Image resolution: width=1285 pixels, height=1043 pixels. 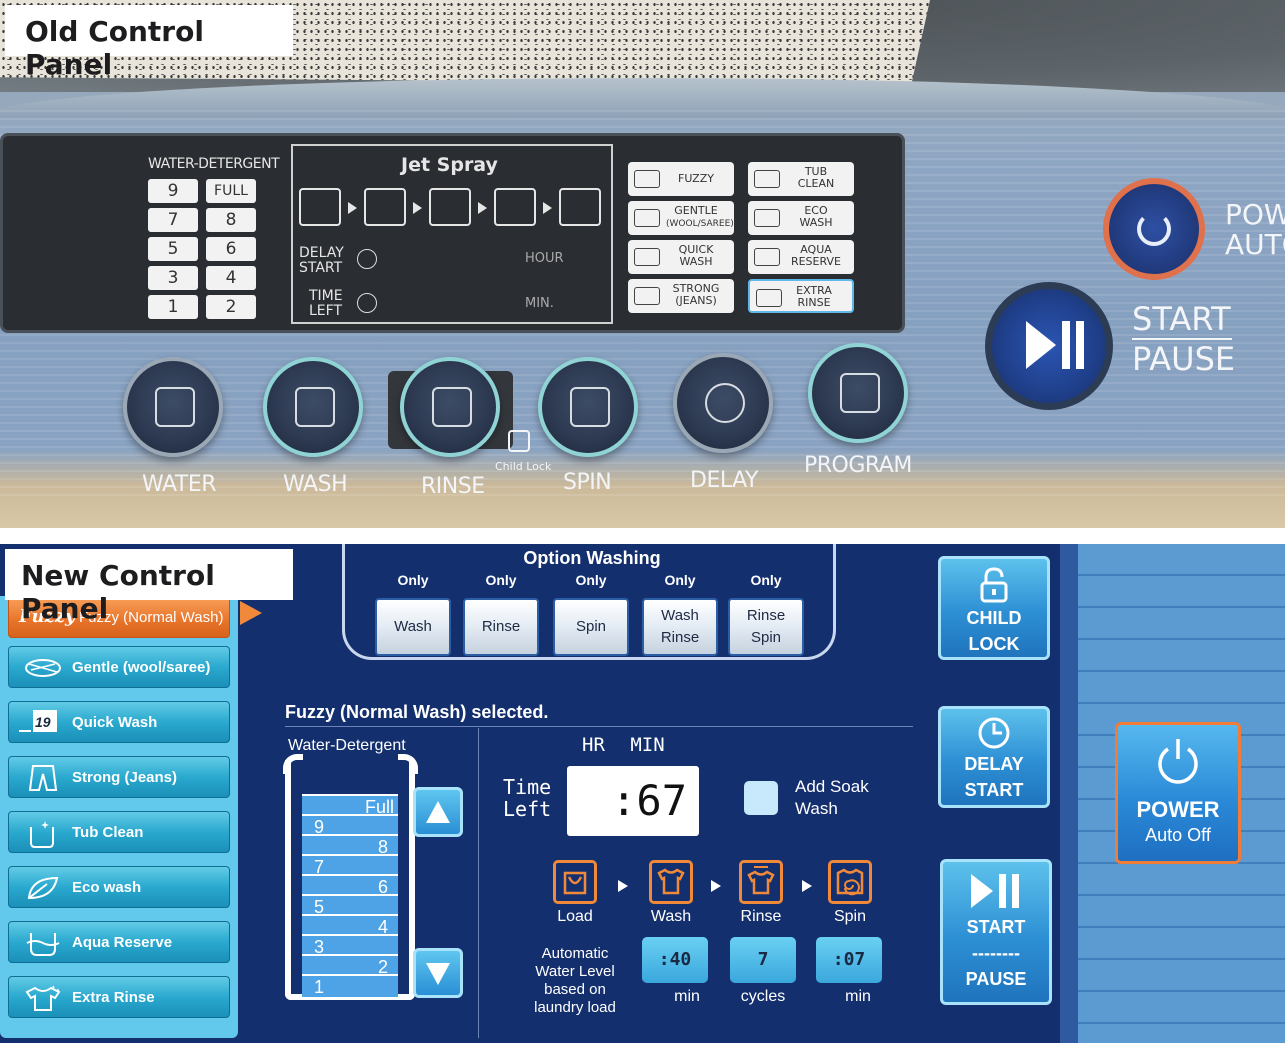 I want to click on old-program-quick: QUICK WASH, so click(x=681, y=257).